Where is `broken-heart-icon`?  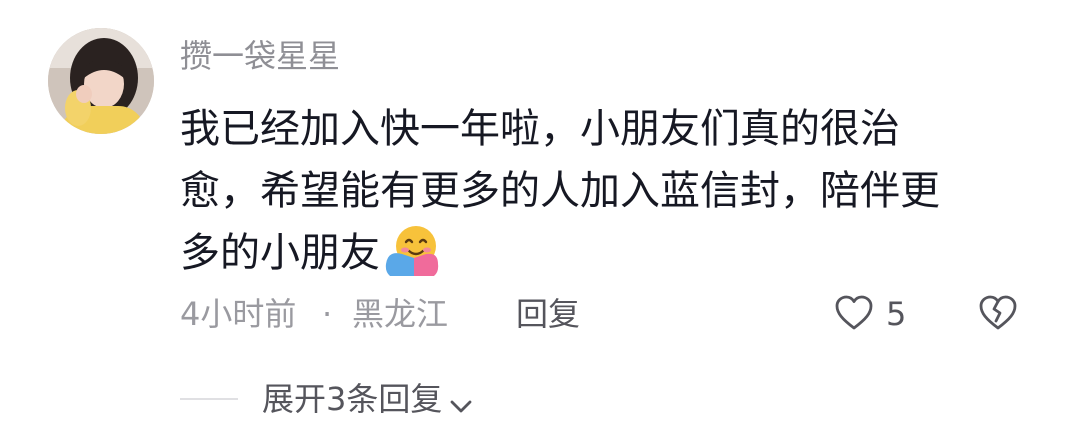
broken-heart-icon is located at coordinates (998, 312).